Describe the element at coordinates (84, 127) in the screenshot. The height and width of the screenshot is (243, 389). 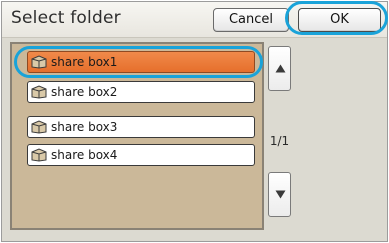
I see `folder-item-label: share box3` at that location.